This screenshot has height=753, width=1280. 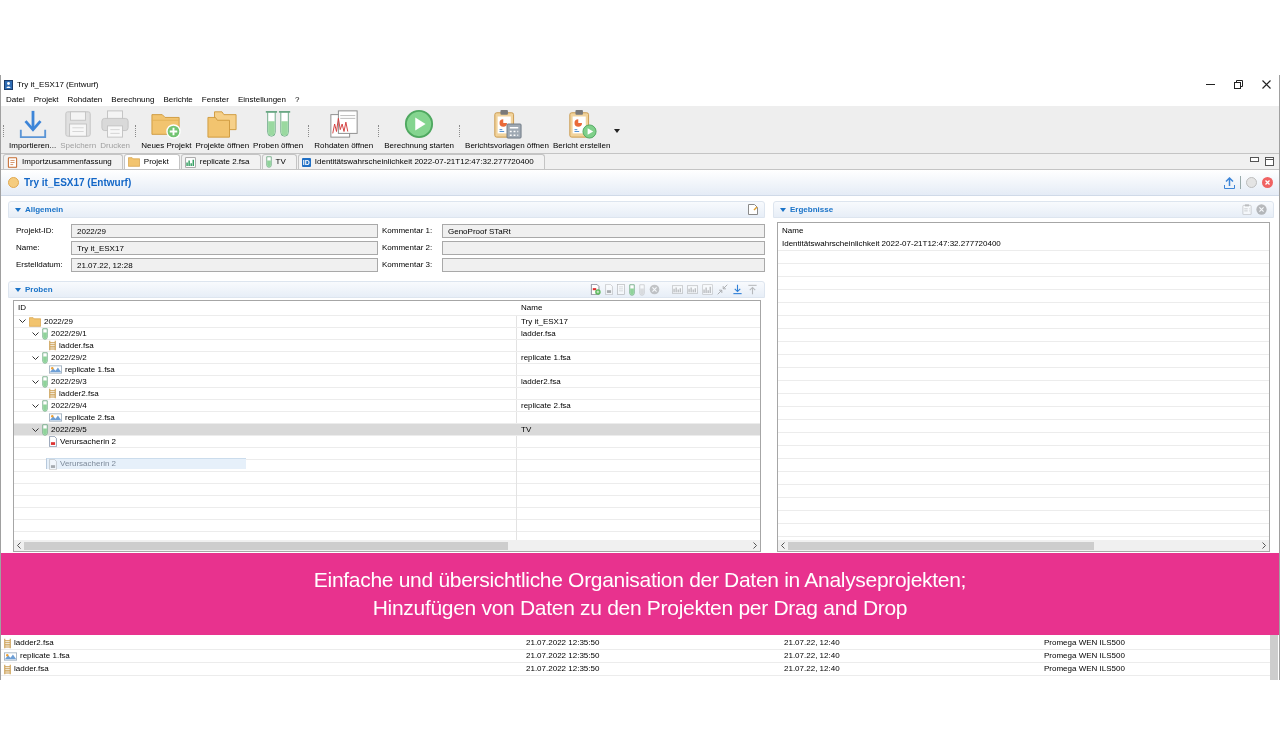 I want to click on menu-item: Fenster, so click(x=215, y=100).